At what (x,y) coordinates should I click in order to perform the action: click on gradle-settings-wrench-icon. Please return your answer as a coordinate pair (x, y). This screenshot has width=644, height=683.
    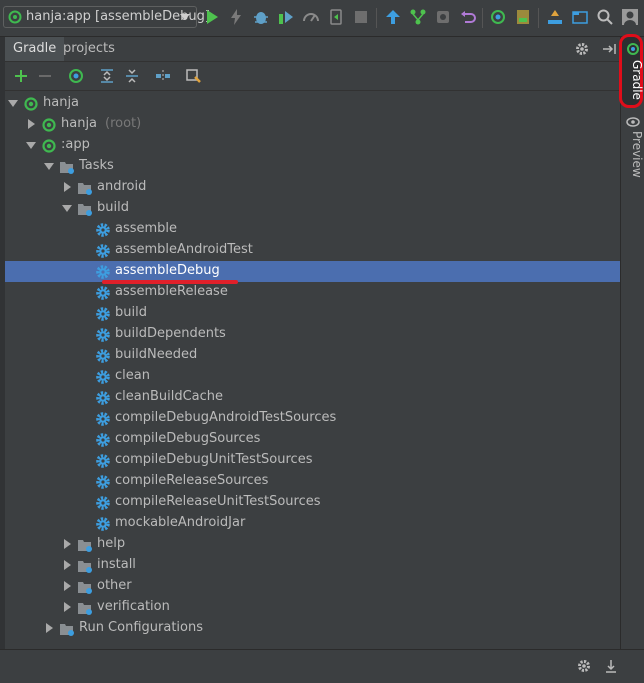
    Looking at the image, I should click on (194, 76).